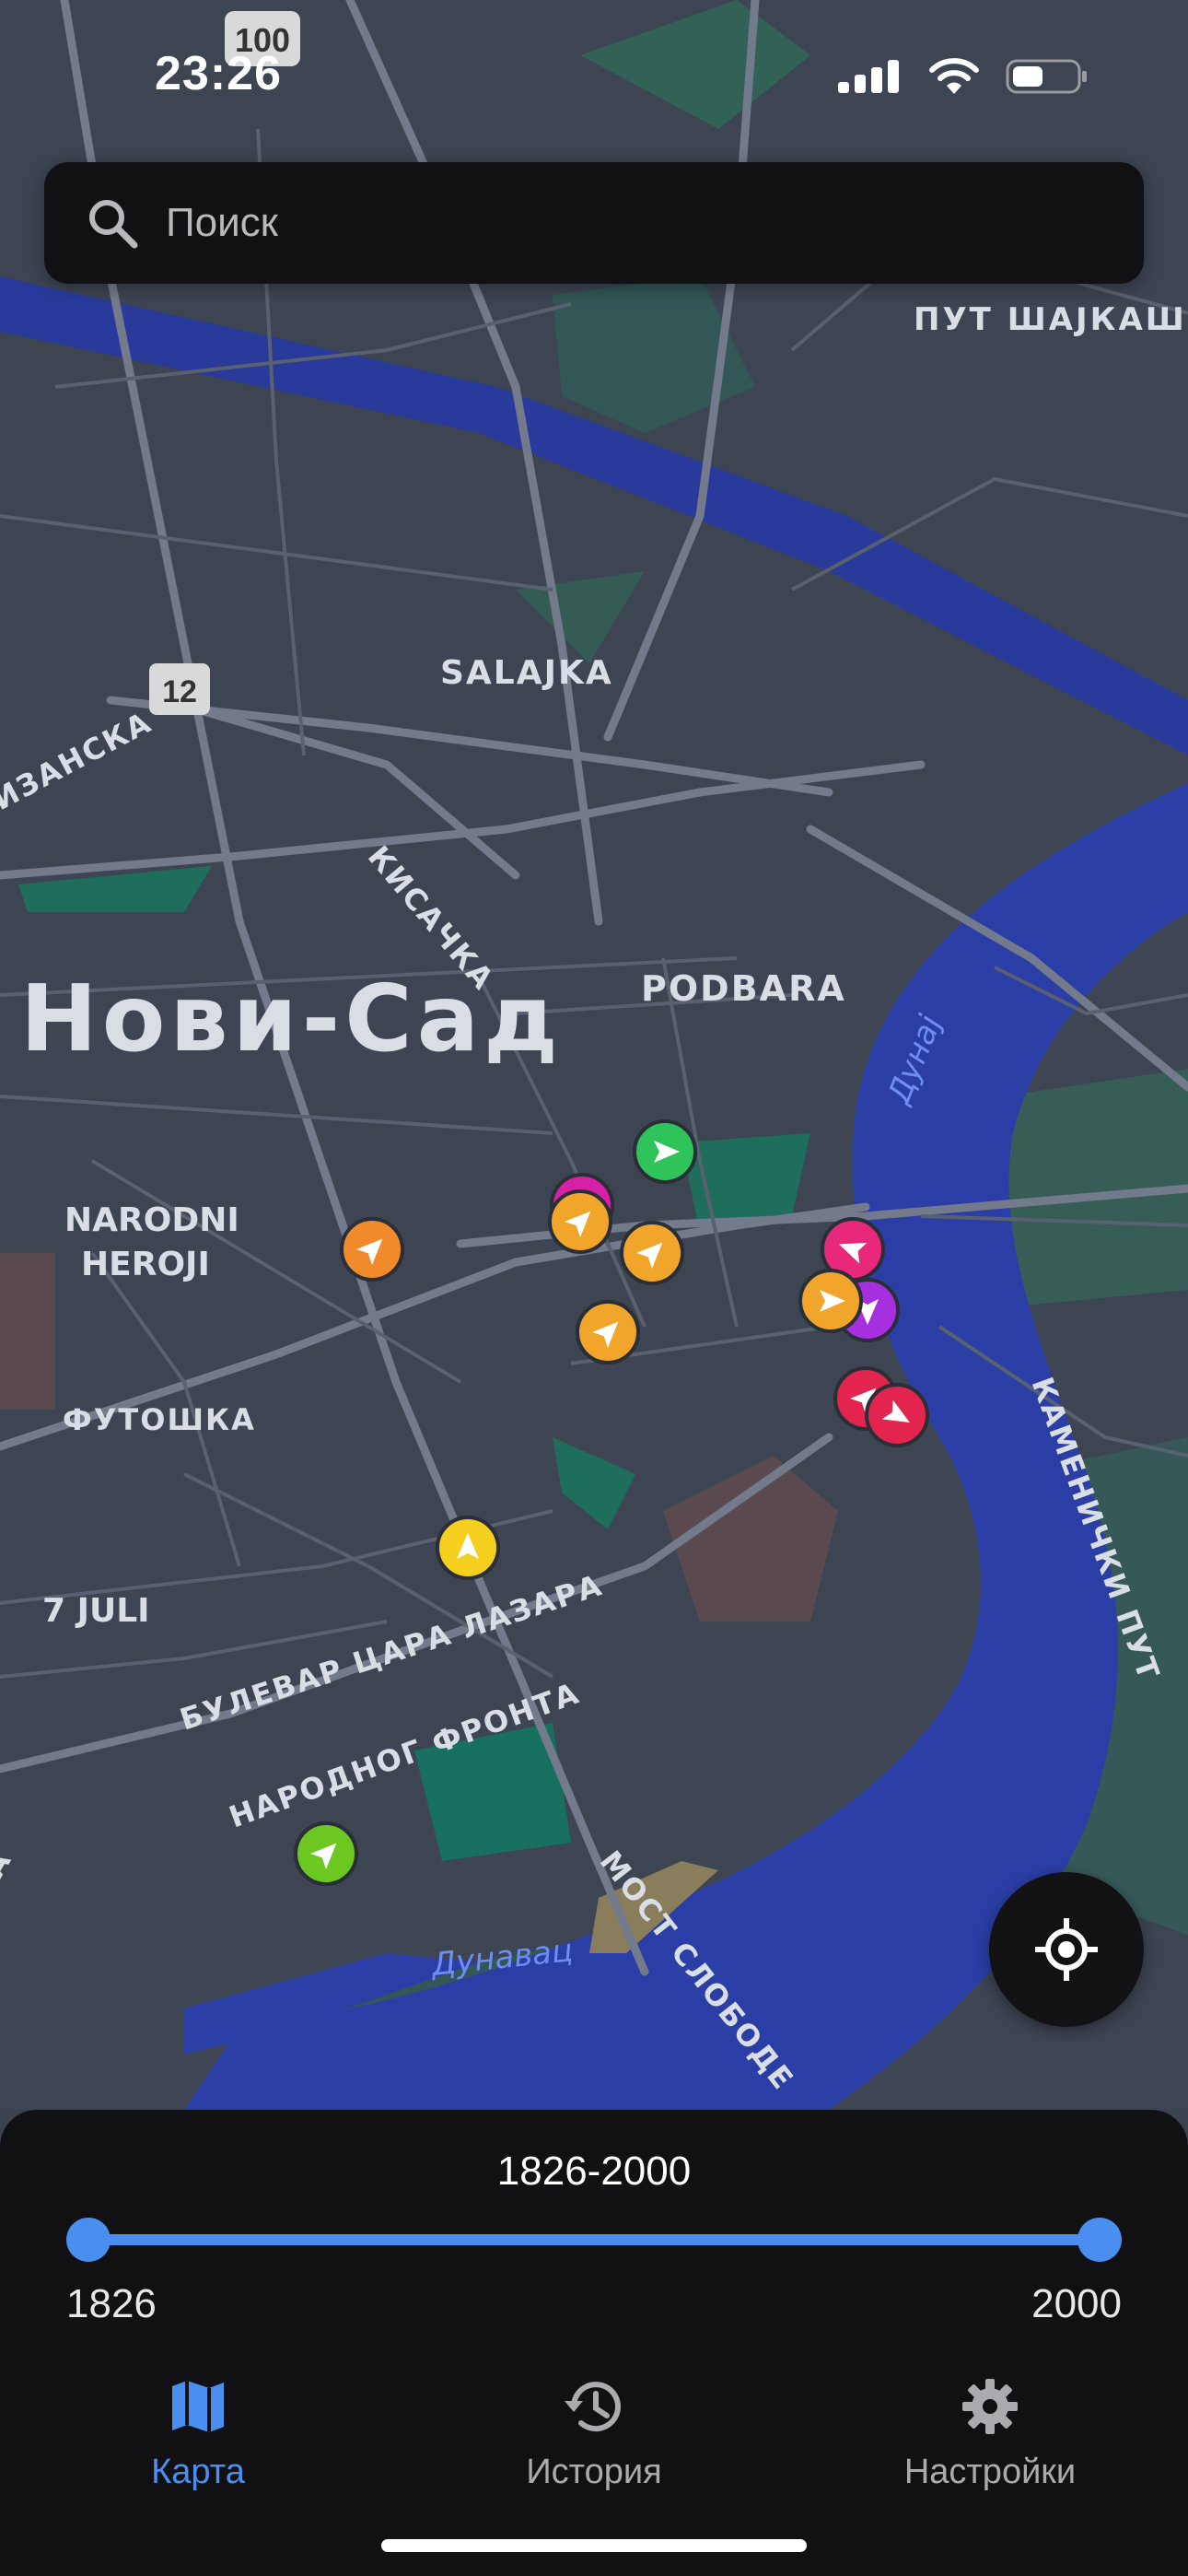  I want to click on gear-icon, so click(990, 2406).